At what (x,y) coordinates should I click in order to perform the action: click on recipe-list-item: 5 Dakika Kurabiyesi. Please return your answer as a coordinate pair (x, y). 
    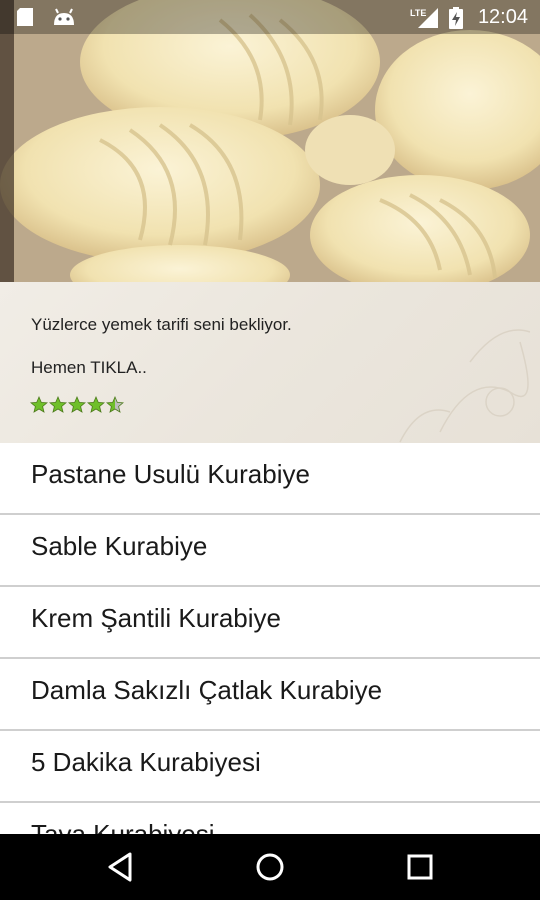
    Looking at the image, I should click on (270, 767).